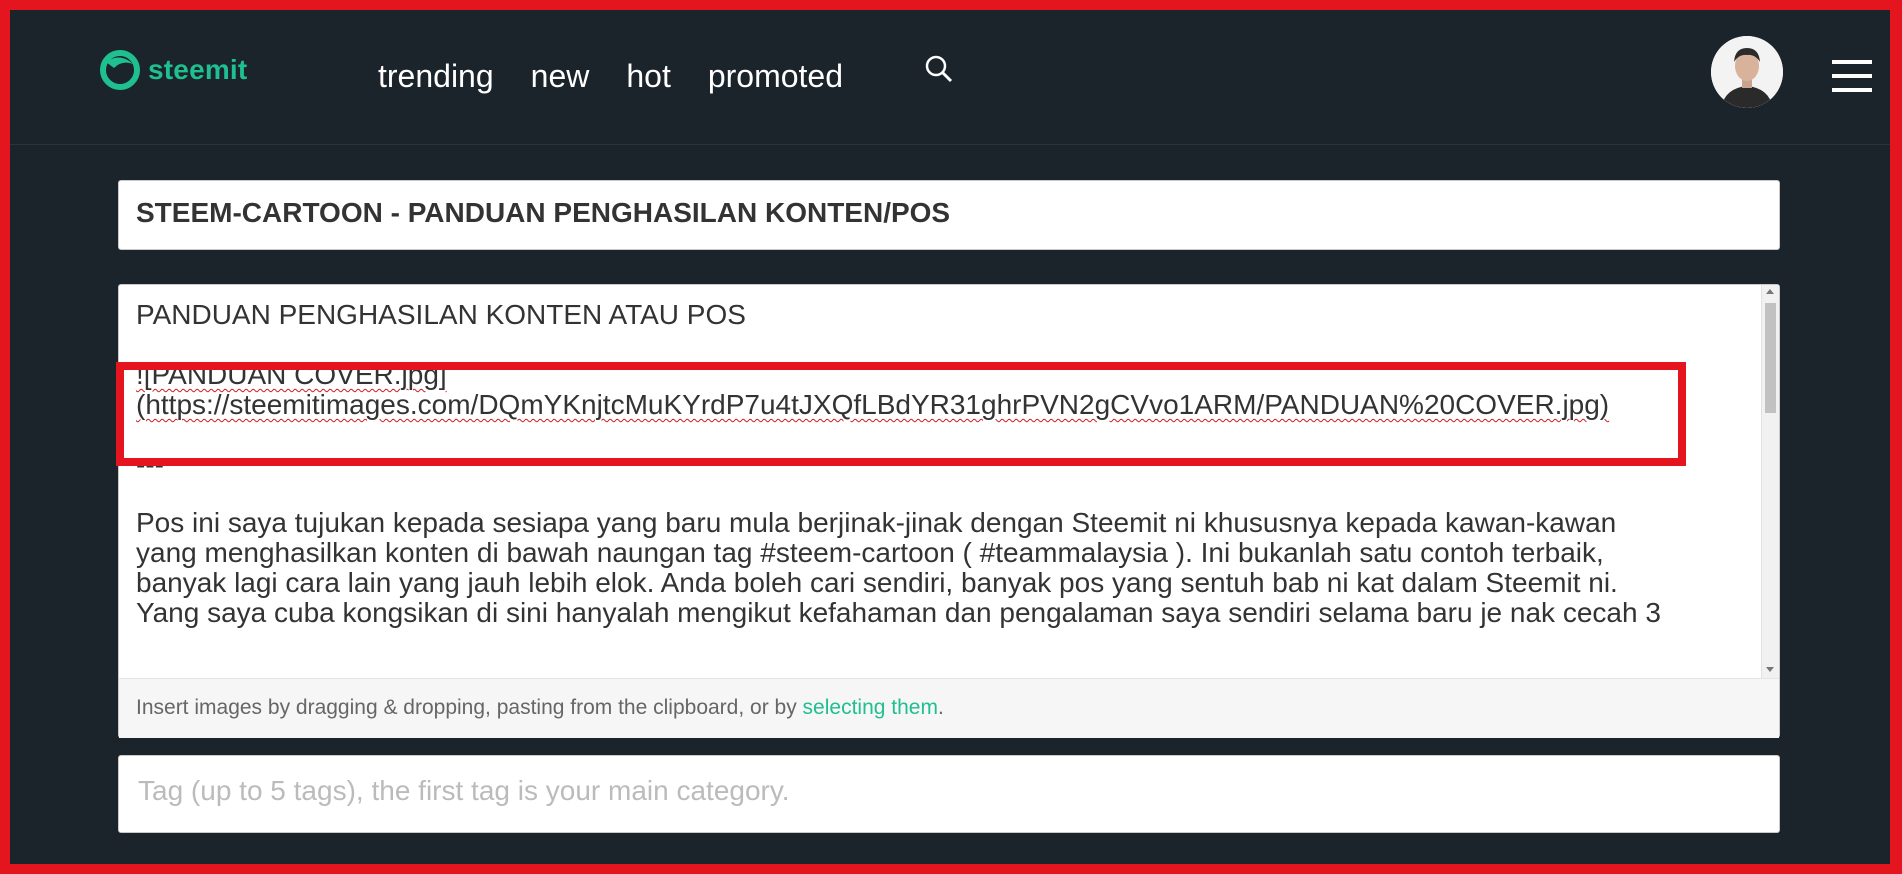  What do you see at coordinates (1770, 358) in the screenshot?
I see `scrollbar-thumb` at bounding box center [1770, 358].